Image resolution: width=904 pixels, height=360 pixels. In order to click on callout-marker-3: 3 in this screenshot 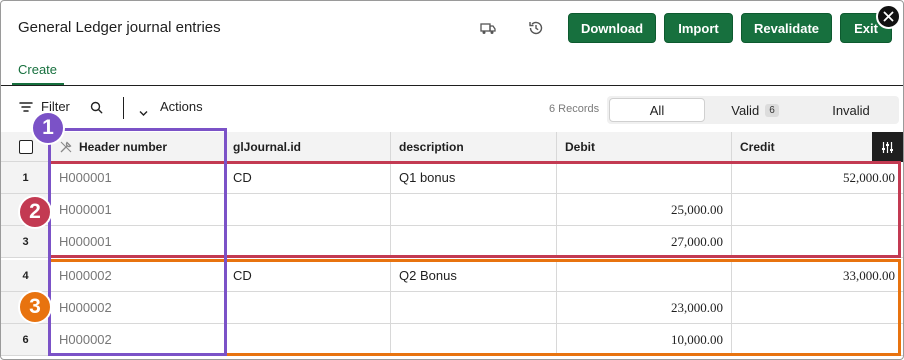, I will do `click(35, 307)`.